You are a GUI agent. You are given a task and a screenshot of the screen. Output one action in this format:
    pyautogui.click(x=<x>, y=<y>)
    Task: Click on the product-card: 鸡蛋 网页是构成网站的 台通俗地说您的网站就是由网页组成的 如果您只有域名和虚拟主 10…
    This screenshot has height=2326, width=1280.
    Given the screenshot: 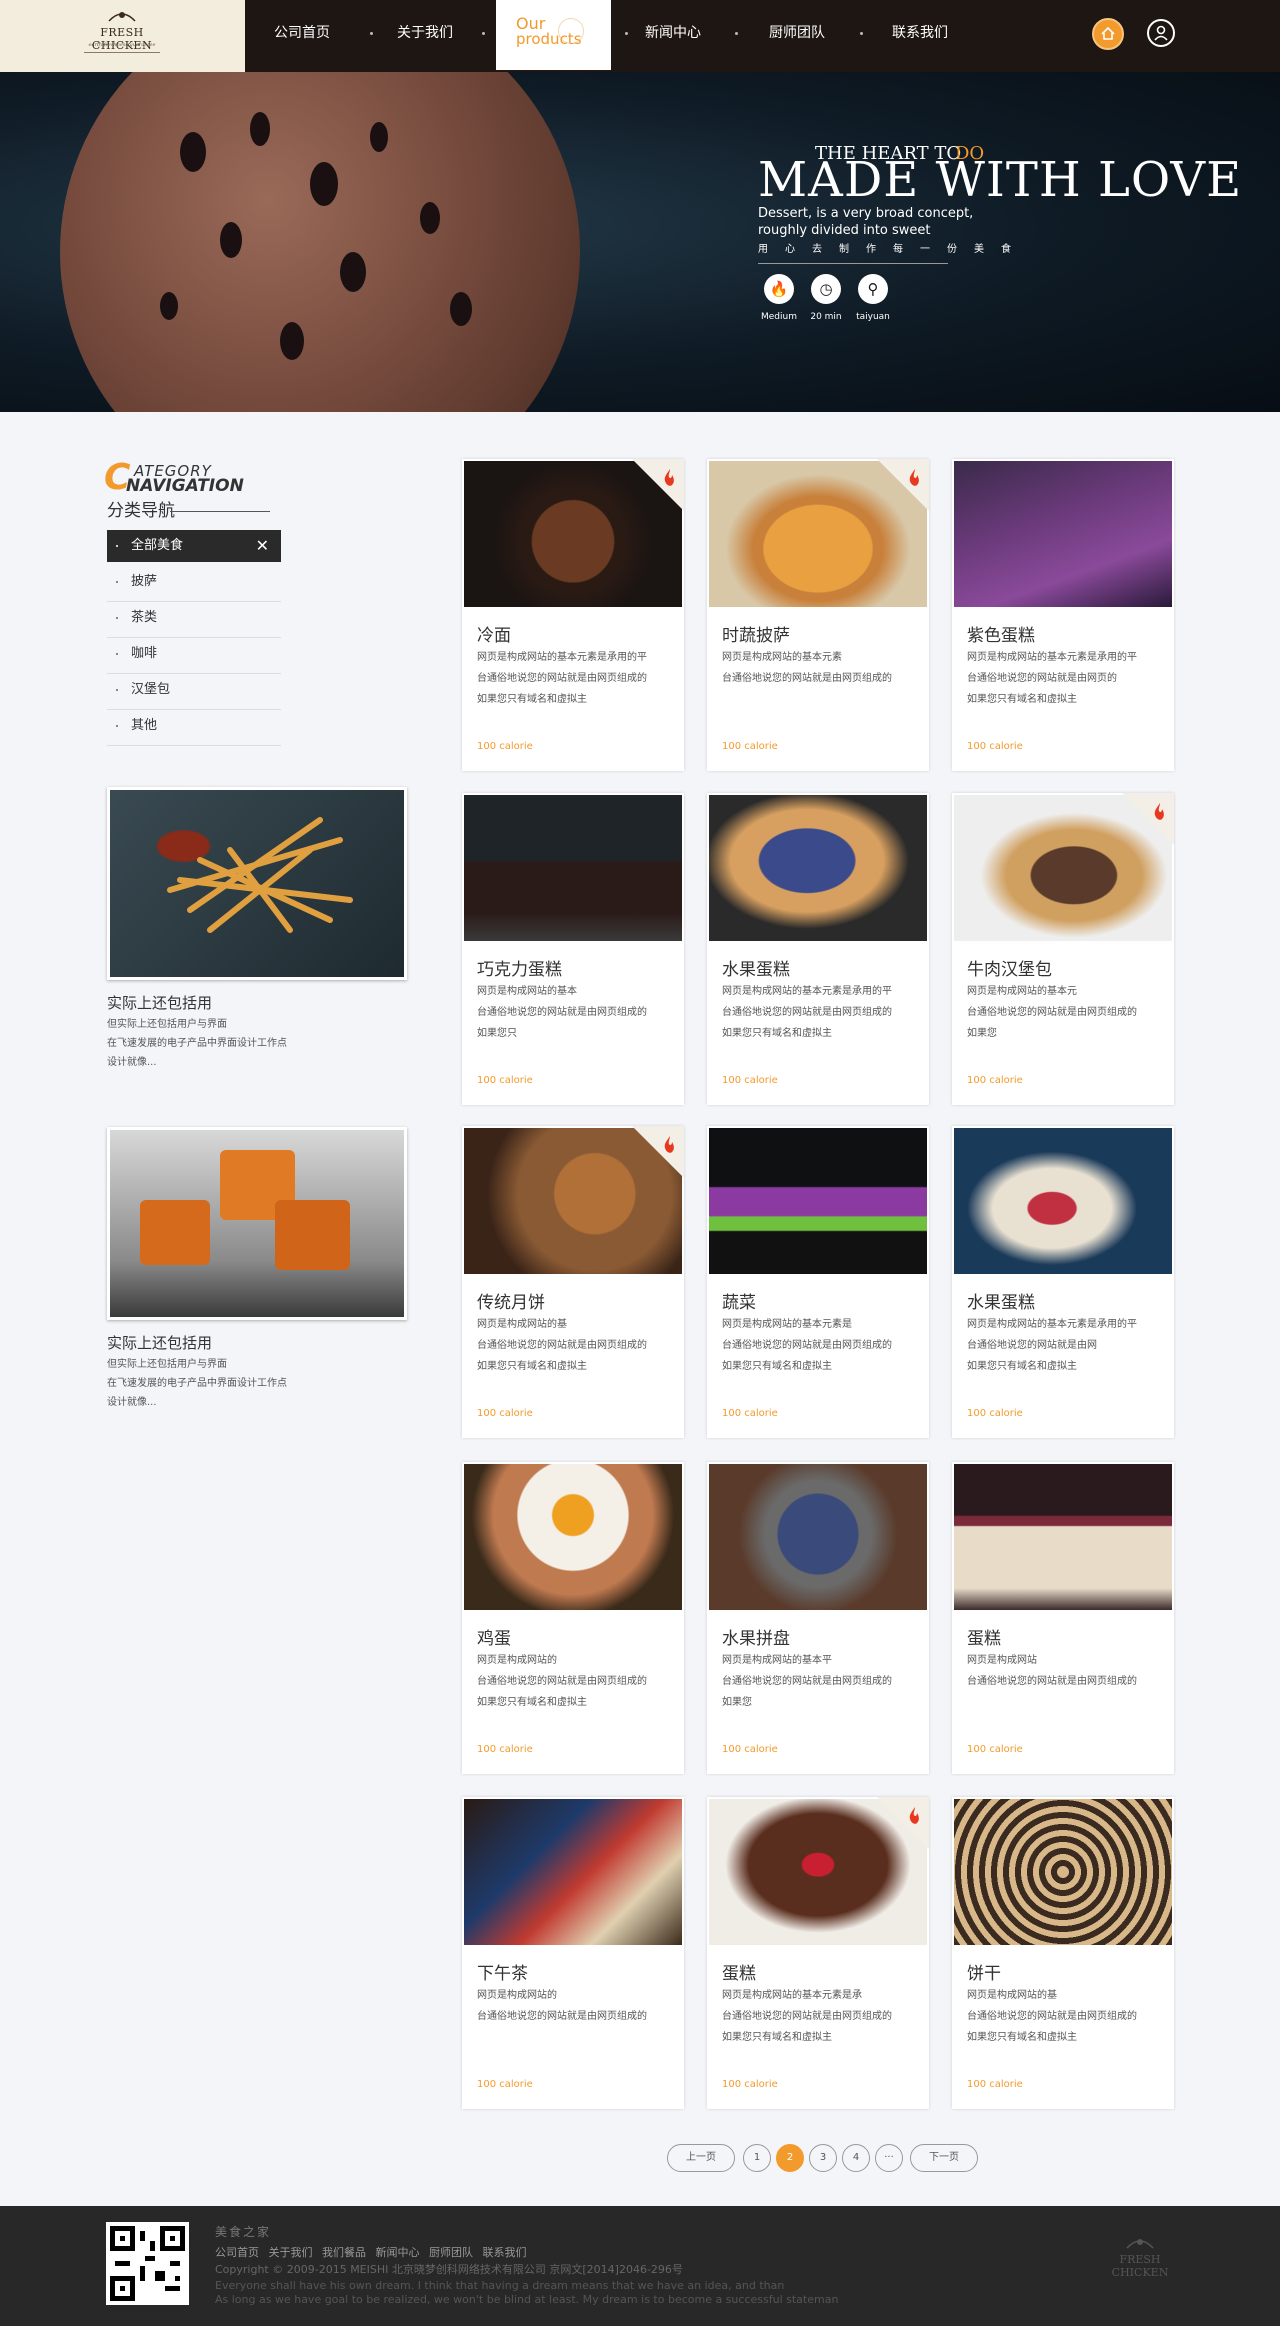 What is the action you would take?
    pyautogui.click(x=573, y=1618)
    